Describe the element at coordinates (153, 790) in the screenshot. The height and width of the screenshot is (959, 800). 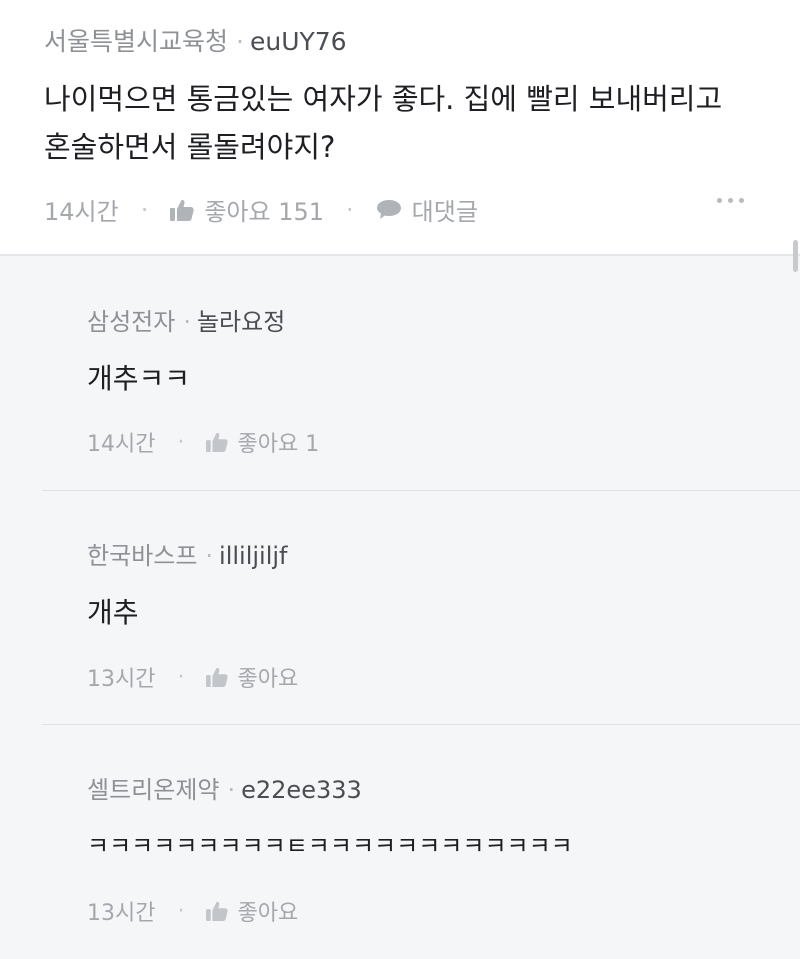
I see `author-organization: 셀트리온제약` at that location.